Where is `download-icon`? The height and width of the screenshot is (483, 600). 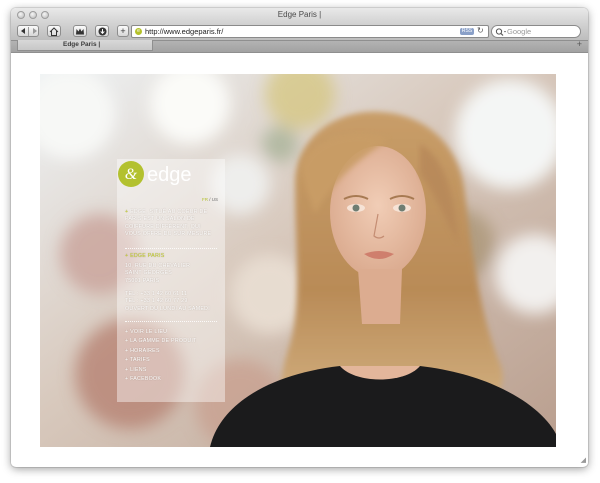
download-icon is located at coordinates (102, 31).